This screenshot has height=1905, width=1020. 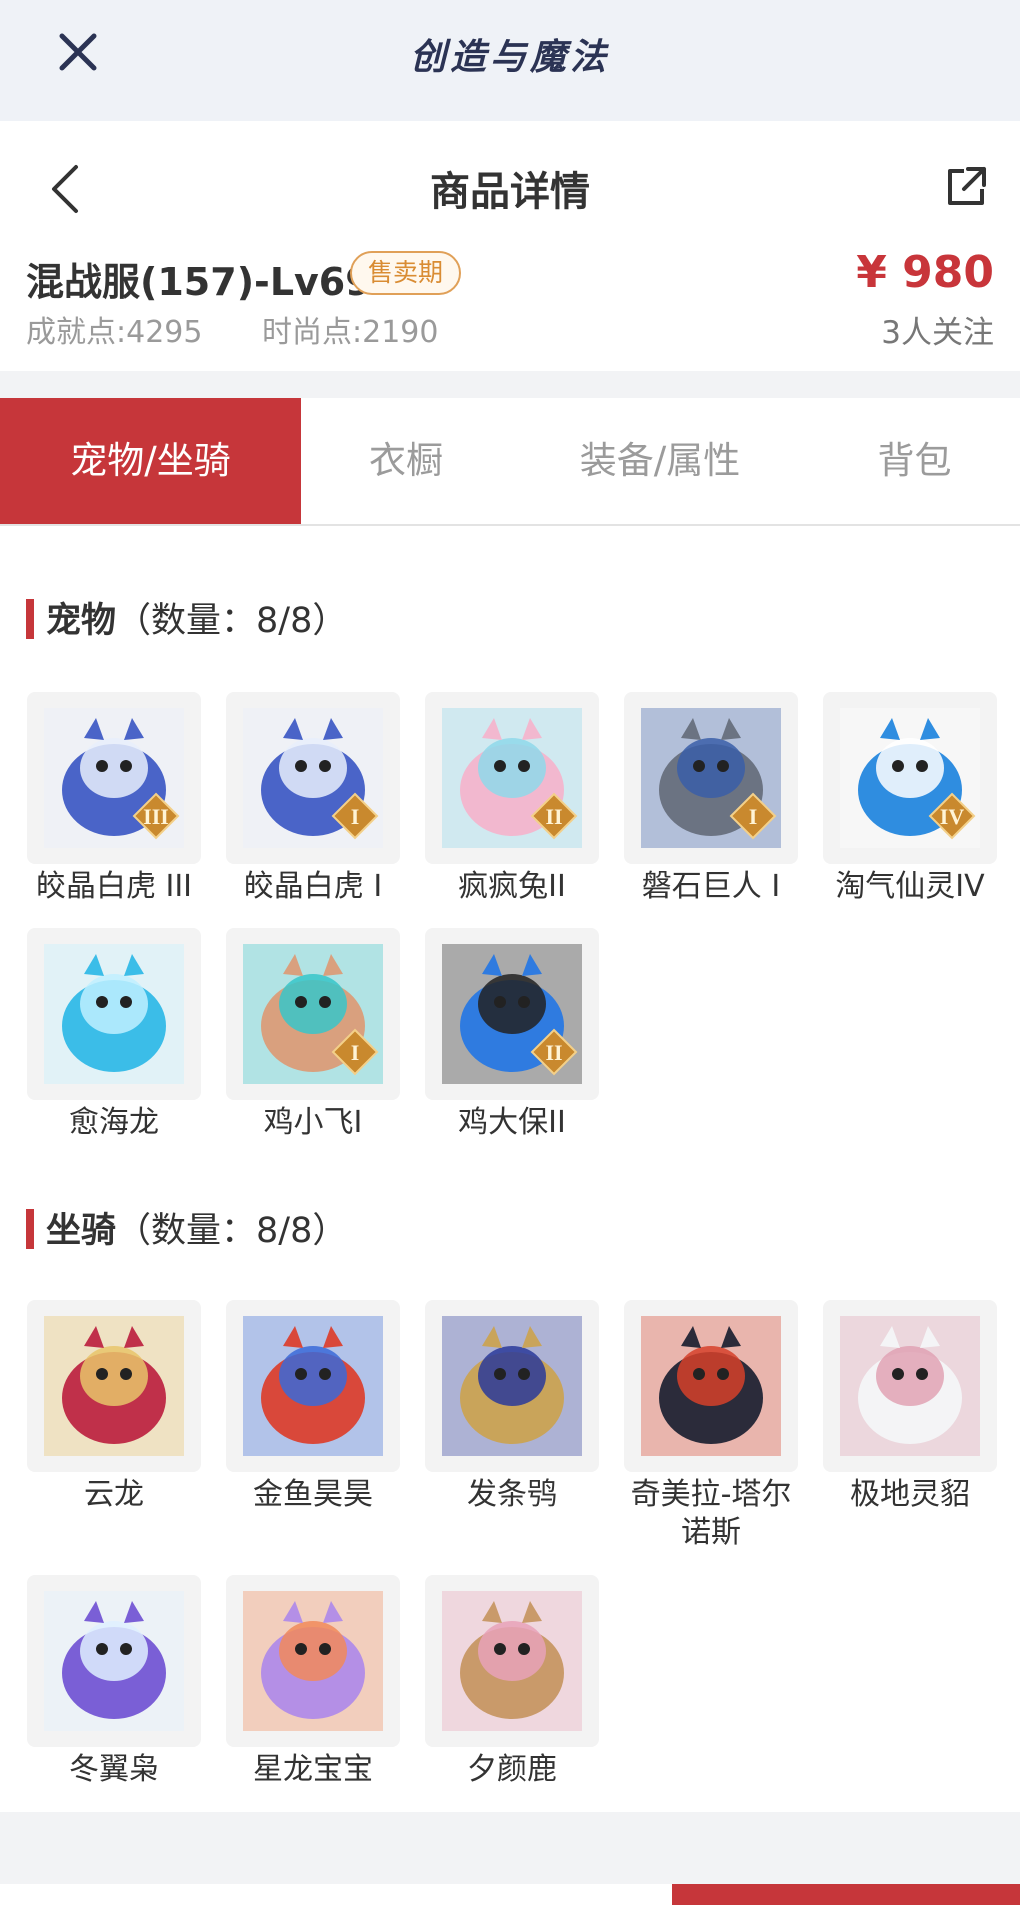 What do you see at coordinates (914, 461) in the screenshot?
I see `tab-backpack: 背包` at bounding box center [914, 461].